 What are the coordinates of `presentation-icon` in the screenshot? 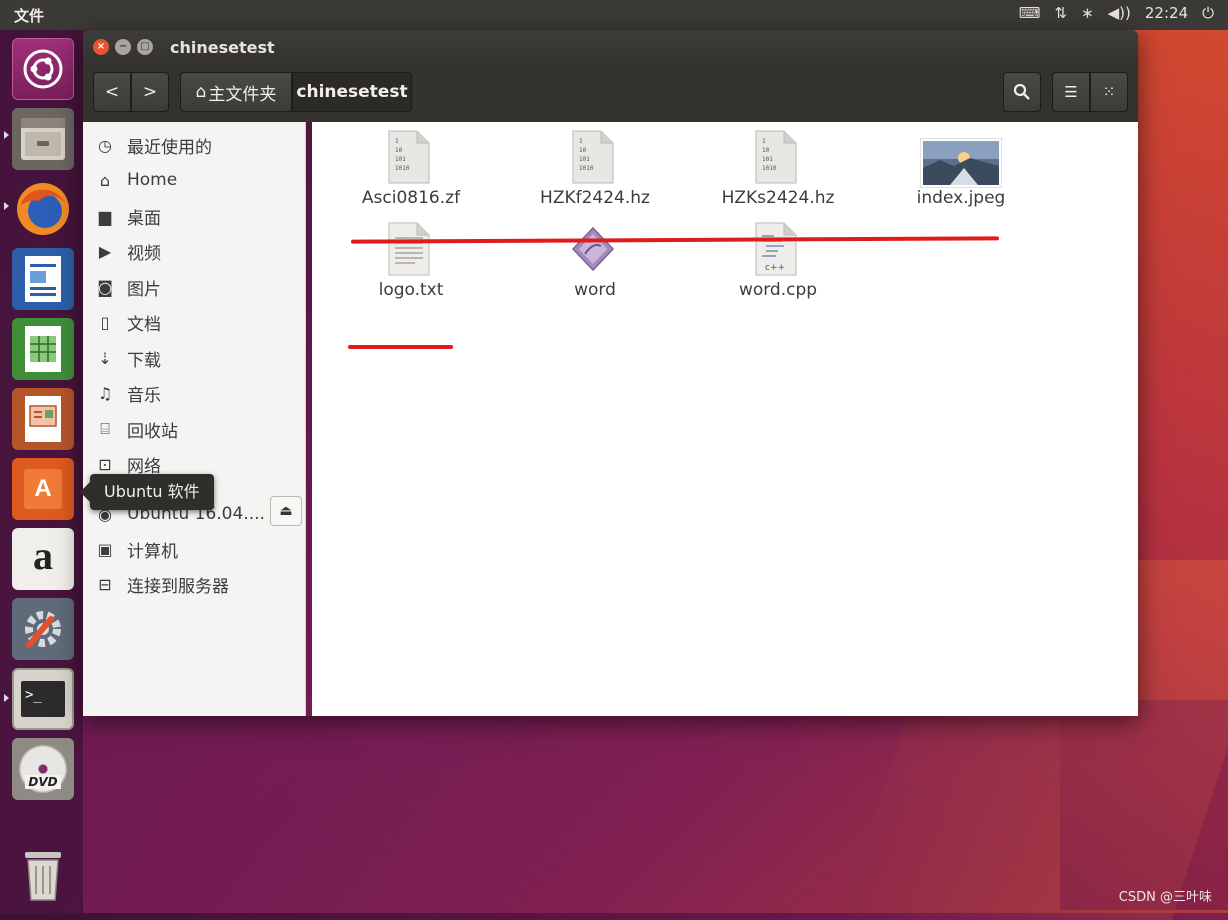 It's located at (43, 419).